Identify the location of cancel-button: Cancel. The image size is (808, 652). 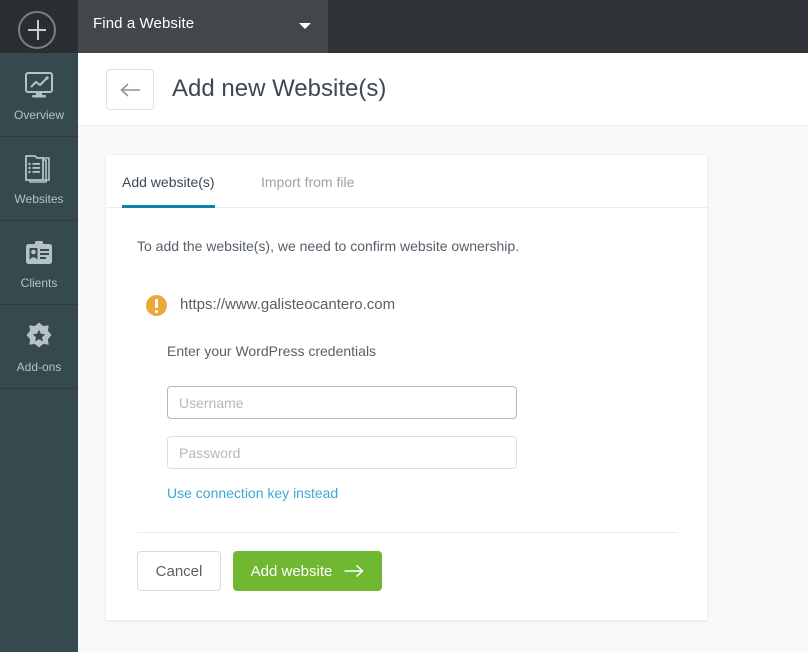
(179, 571).